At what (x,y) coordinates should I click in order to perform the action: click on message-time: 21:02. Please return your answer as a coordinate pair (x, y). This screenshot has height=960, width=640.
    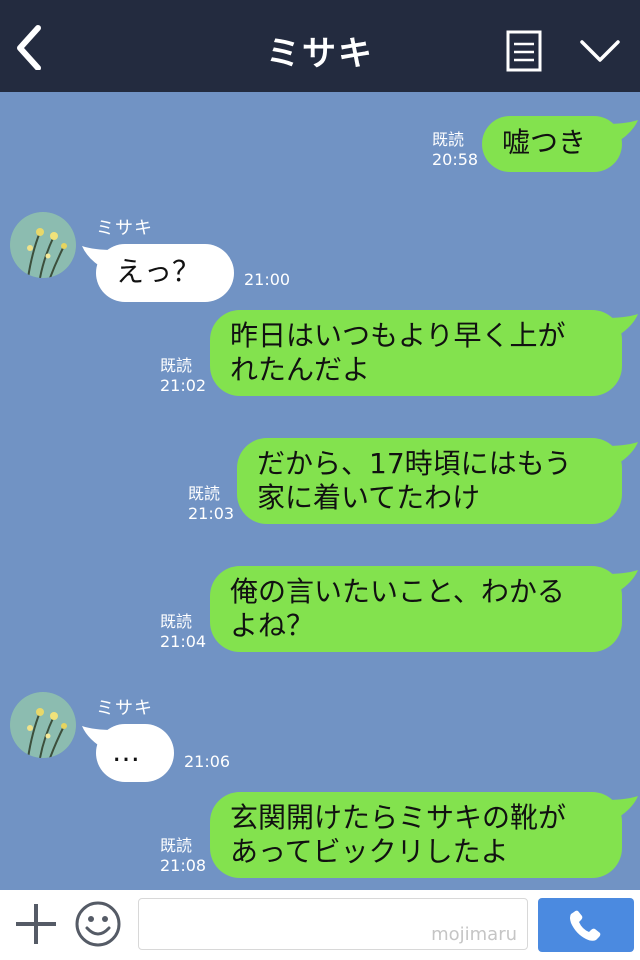
    Looking at the image, I should click on (183, 385).